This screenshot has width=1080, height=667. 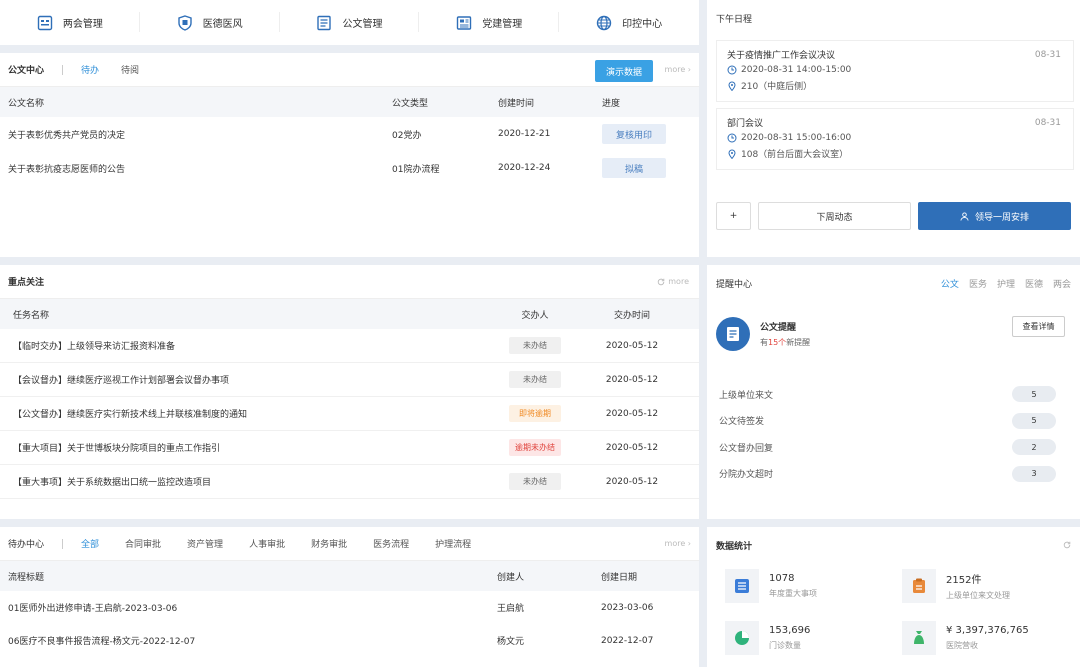 What do you see at coordinates (205, 543) in the screenshot?
I see `todo-tab: 资产管理` at bounding box center [205, 543].